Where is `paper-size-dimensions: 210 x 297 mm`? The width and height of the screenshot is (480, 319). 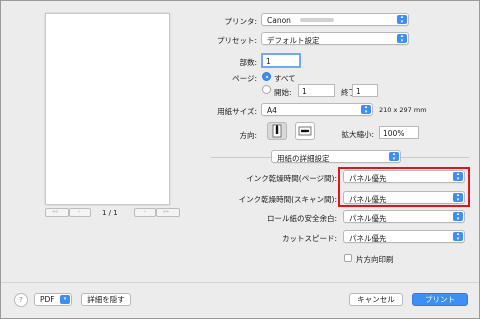
paper-size-dimensions: 210 x 297 mm is located at coordinates (403, 110).